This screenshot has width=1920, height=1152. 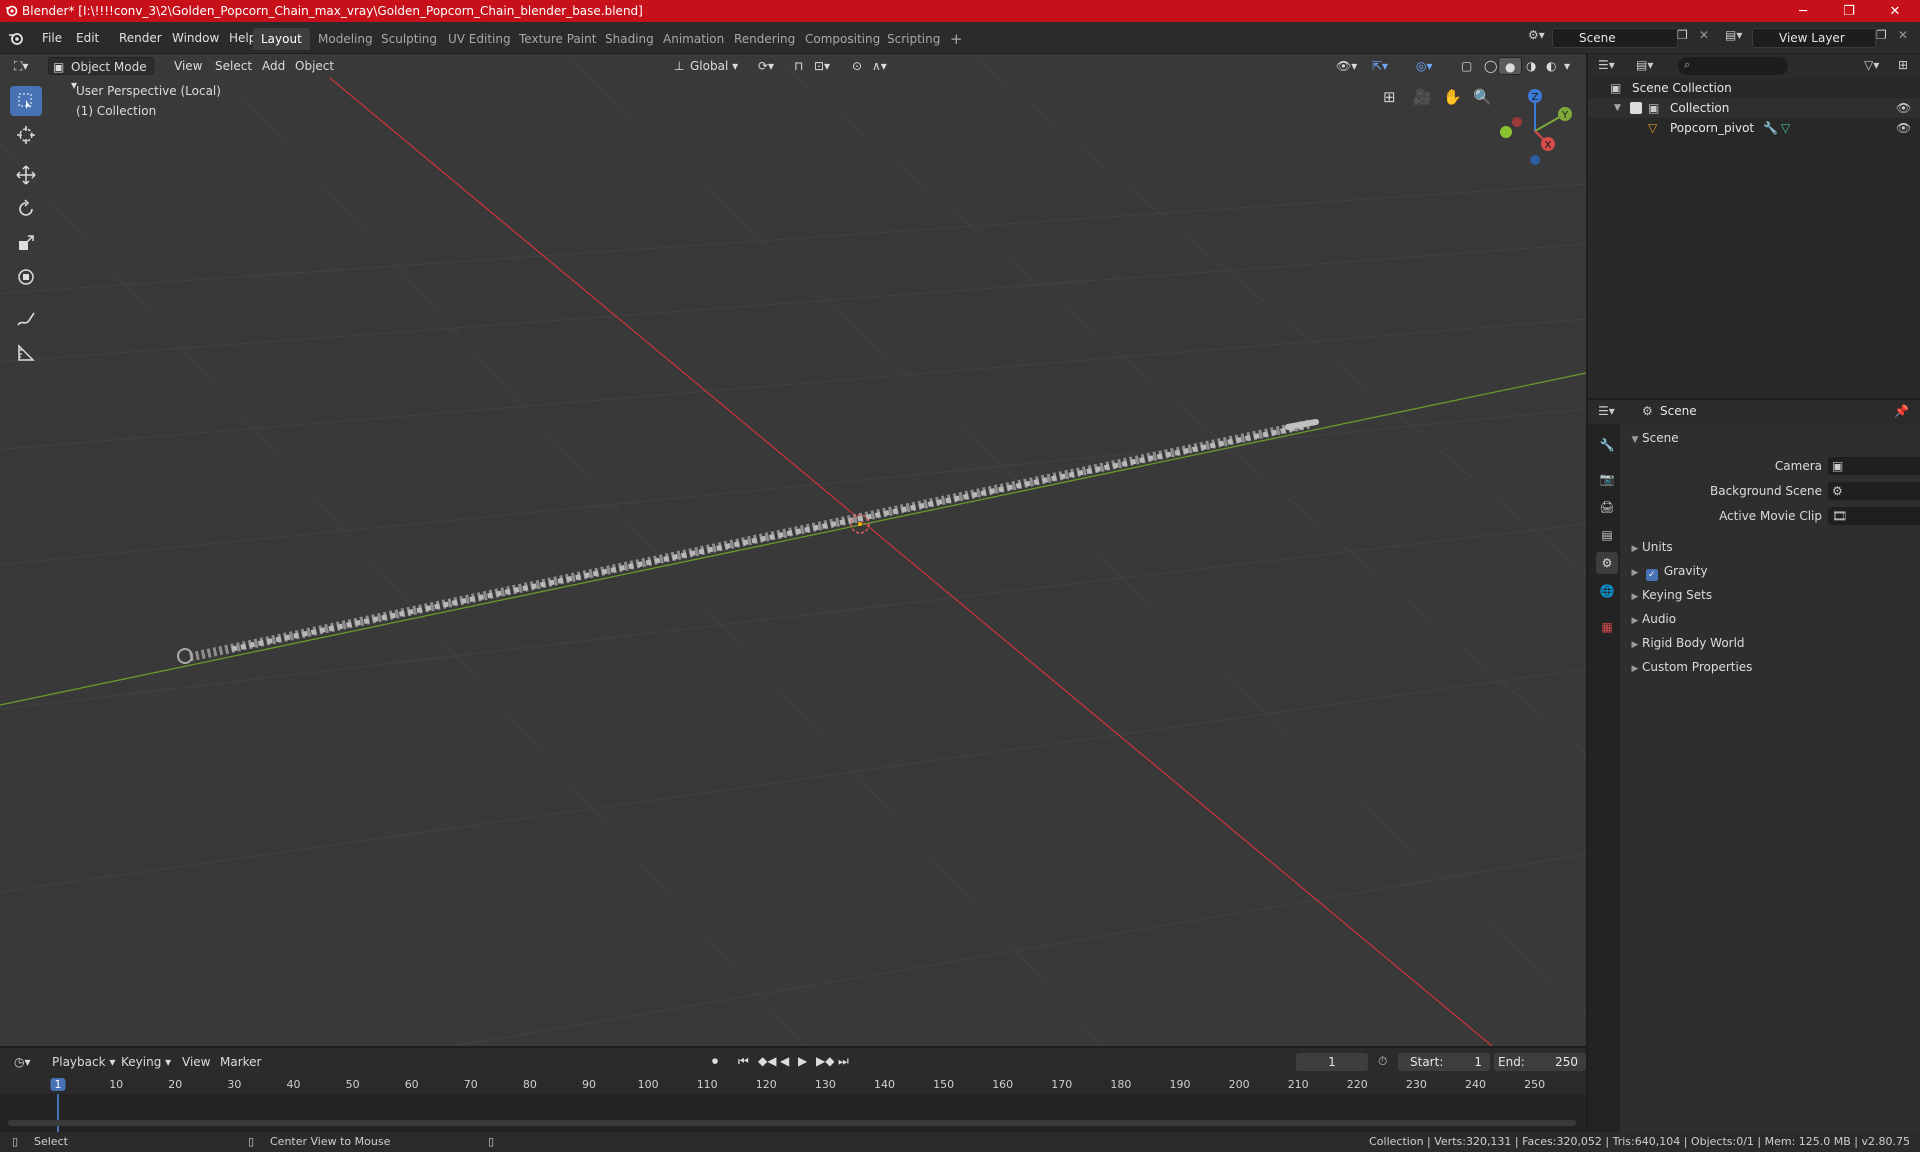 What do you see at coordinates (240, 1062) in the screenshot?
I see `menu-marker: Marker` at bounding box center [240, 1062].